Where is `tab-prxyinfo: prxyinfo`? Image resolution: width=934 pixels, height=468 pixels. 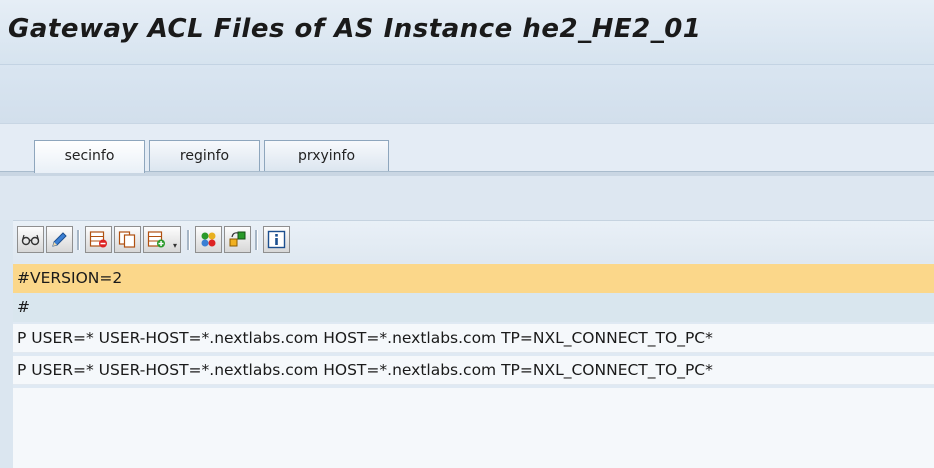
tab-prxyinfo: prxyinfo is located at coordinates (326, 155).